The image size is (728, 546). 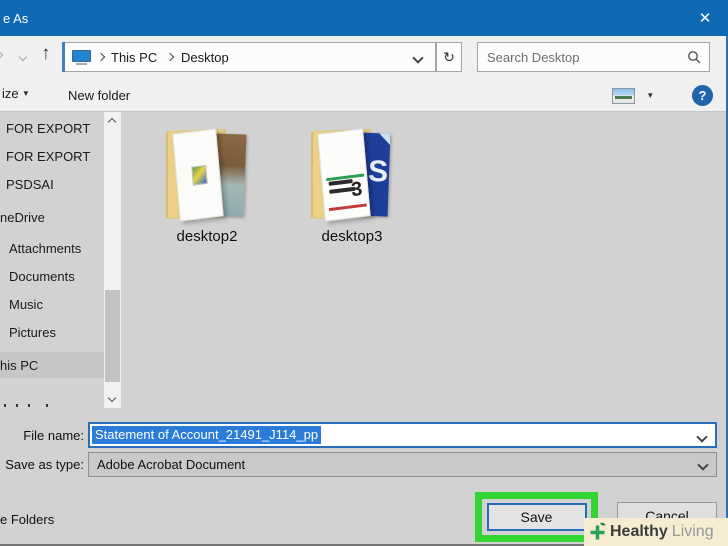 What do you see at coordinates (52, 365) in the screenshot?
I see `sidebar-item-this-pc: his PC` at bounding box center [52, 365].